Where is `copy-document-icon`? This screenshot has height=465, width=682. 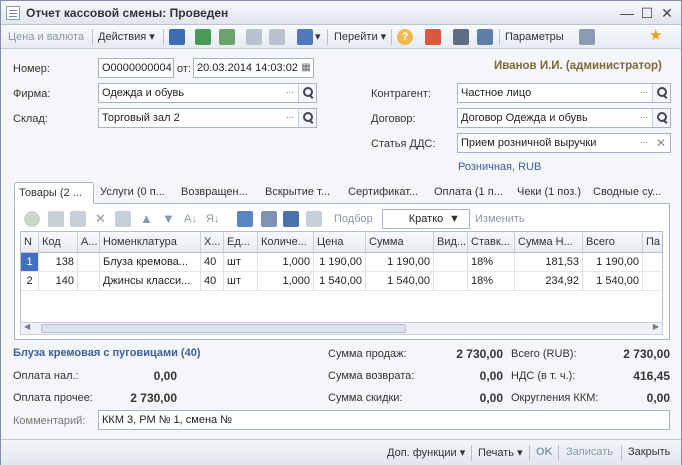
copy-document-icon is located at coordinates (227, 37).